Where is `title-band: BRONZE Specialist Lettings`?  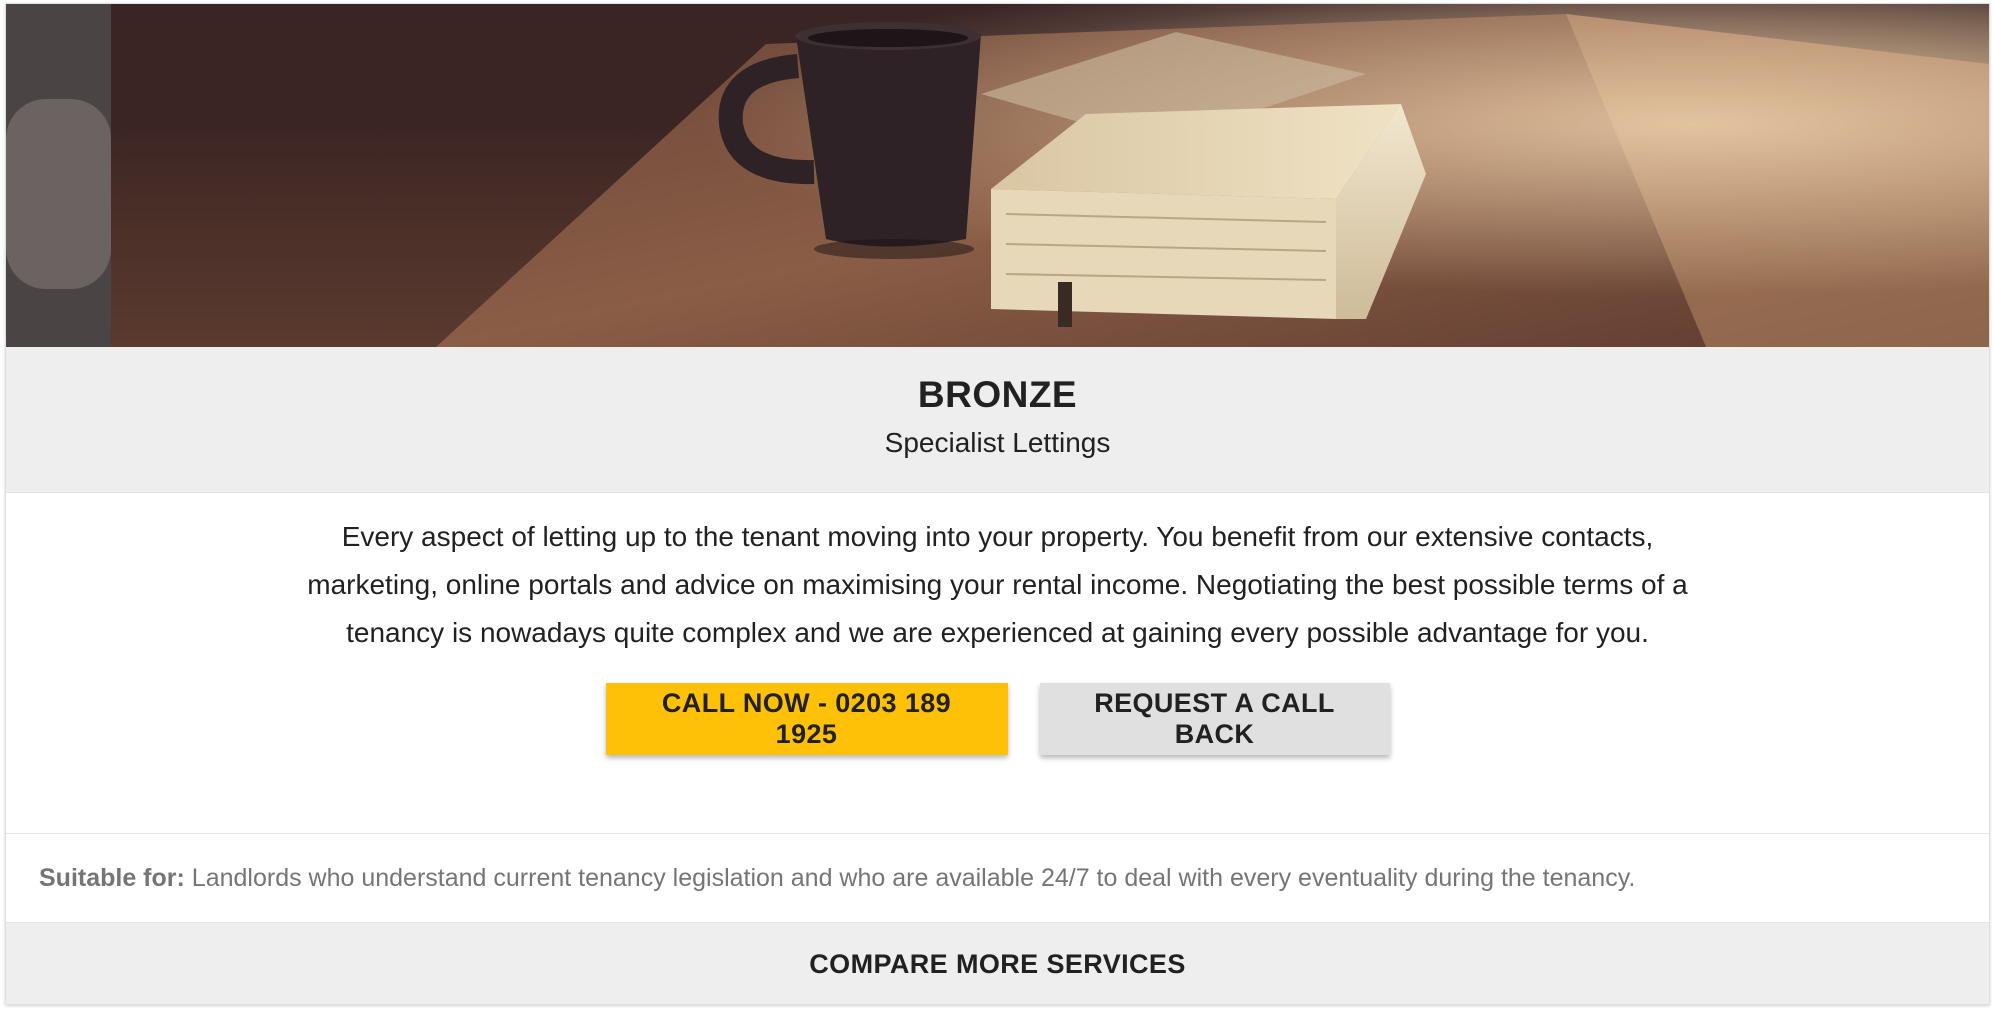 title-band: BRONZE Specialist Lettings is located at coordinates (997, 420).